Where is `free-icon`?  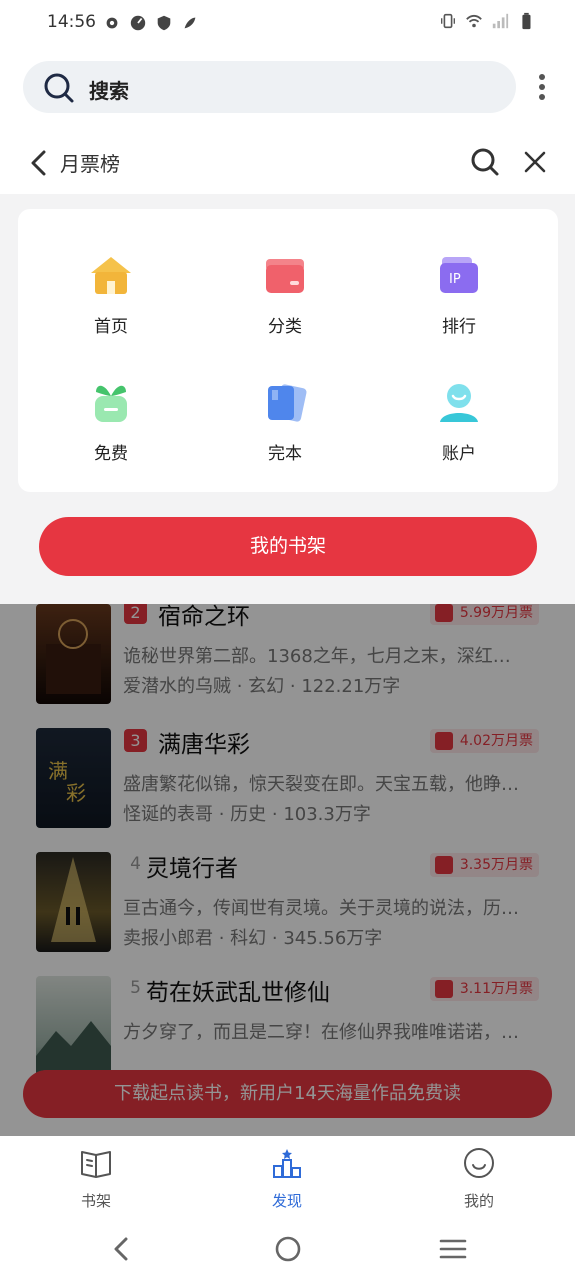 free-icon is located at coordinates (111, 403).